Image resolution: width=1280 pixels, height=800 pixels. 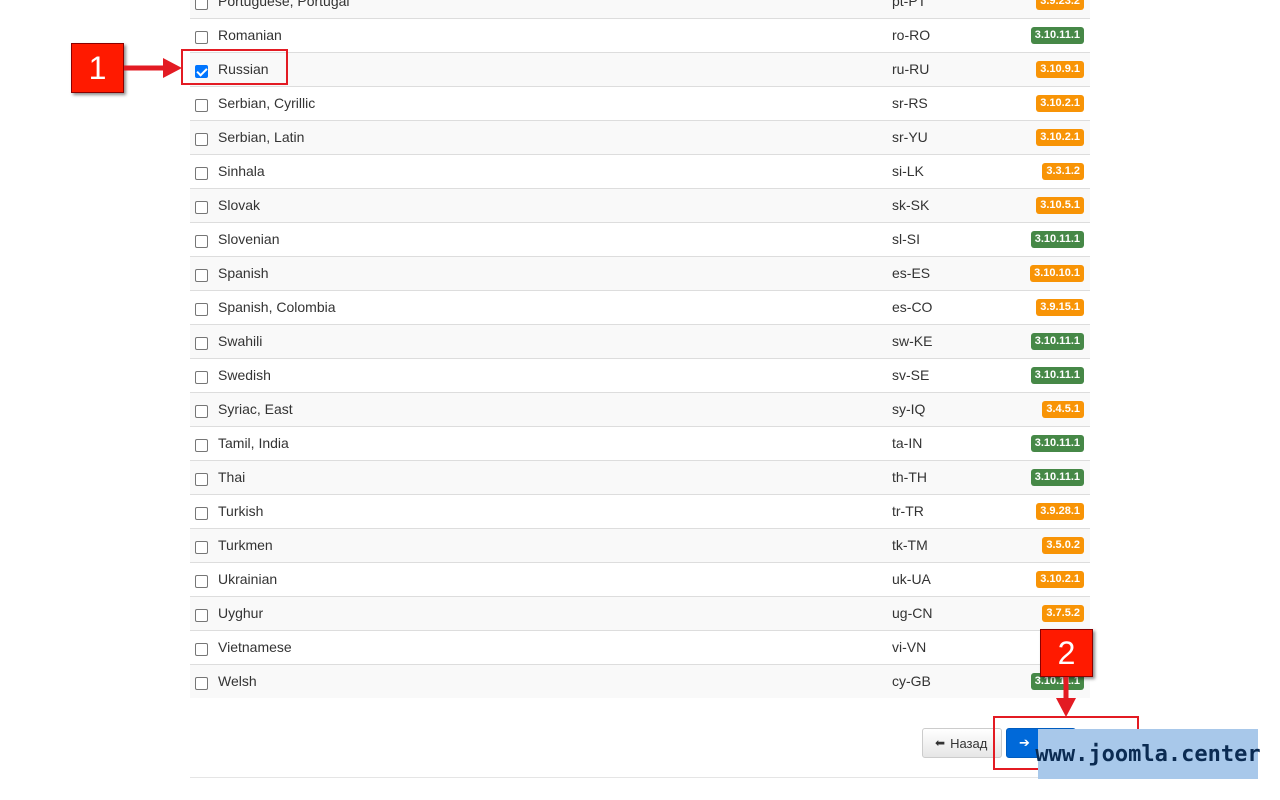 I want to click on watermark: www.joomla.center, so click(x=1148, y=754).